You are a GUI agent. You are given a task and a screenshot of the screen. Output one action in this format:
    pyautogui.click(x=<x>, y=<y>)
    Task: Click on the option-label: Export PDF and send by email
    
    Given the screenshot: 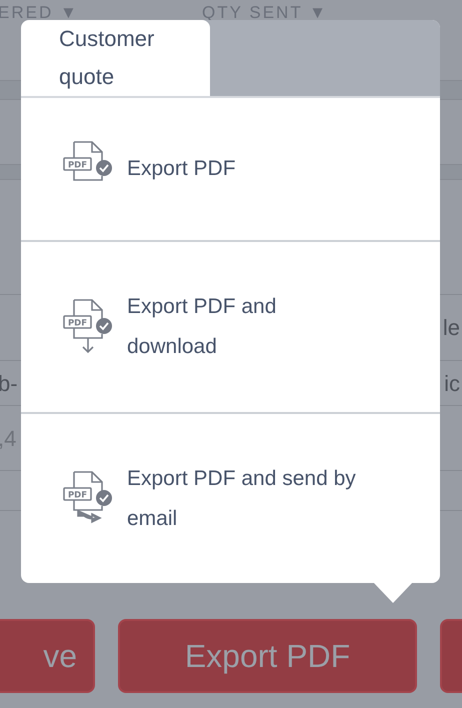 What is the action you would take?
    pyautogui.click(x=242, y=499)
    